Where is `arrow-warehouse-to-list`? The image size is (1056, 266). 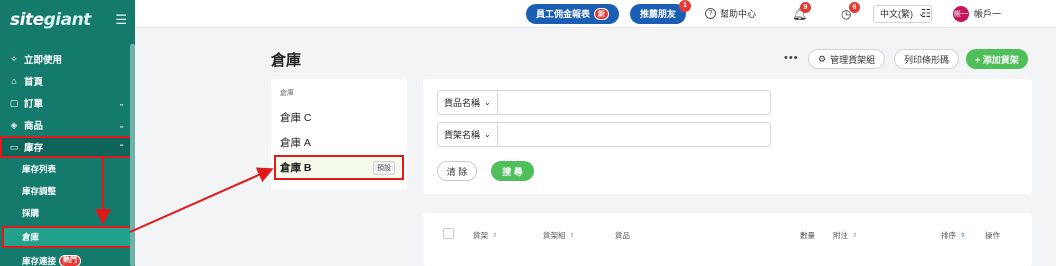
arrow-warehouse-to-list is located at coordinates (201, 200).